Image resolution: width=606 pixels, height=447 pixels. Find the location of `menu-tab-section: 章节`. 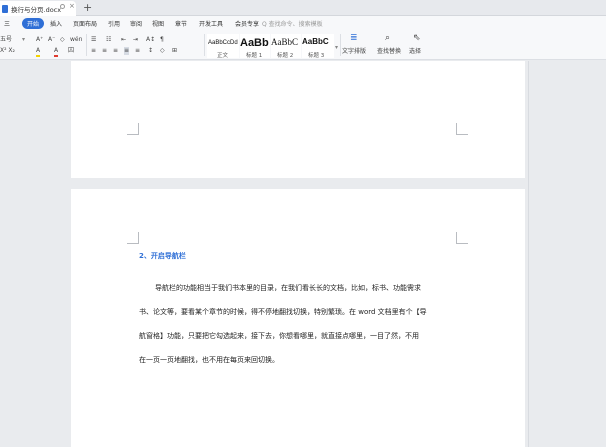

menu-tab-section: 章节 is located at coordinates (181, 23).